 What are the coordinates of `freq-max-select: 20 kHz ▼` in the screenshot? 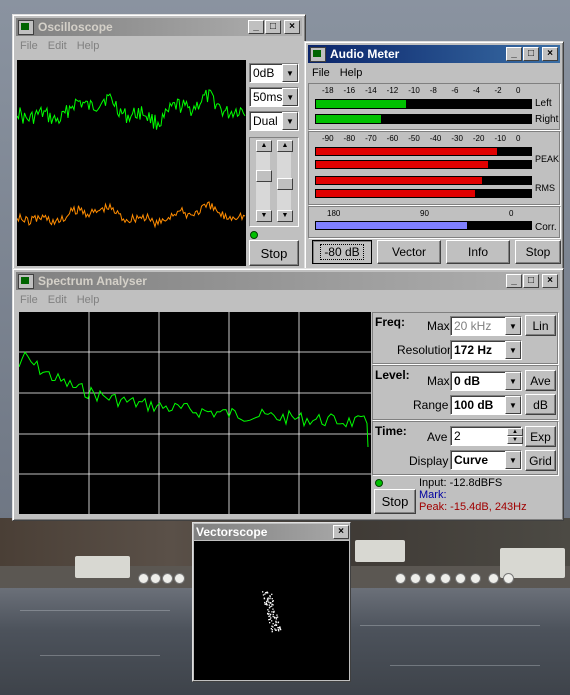 It's located at (486, 326).